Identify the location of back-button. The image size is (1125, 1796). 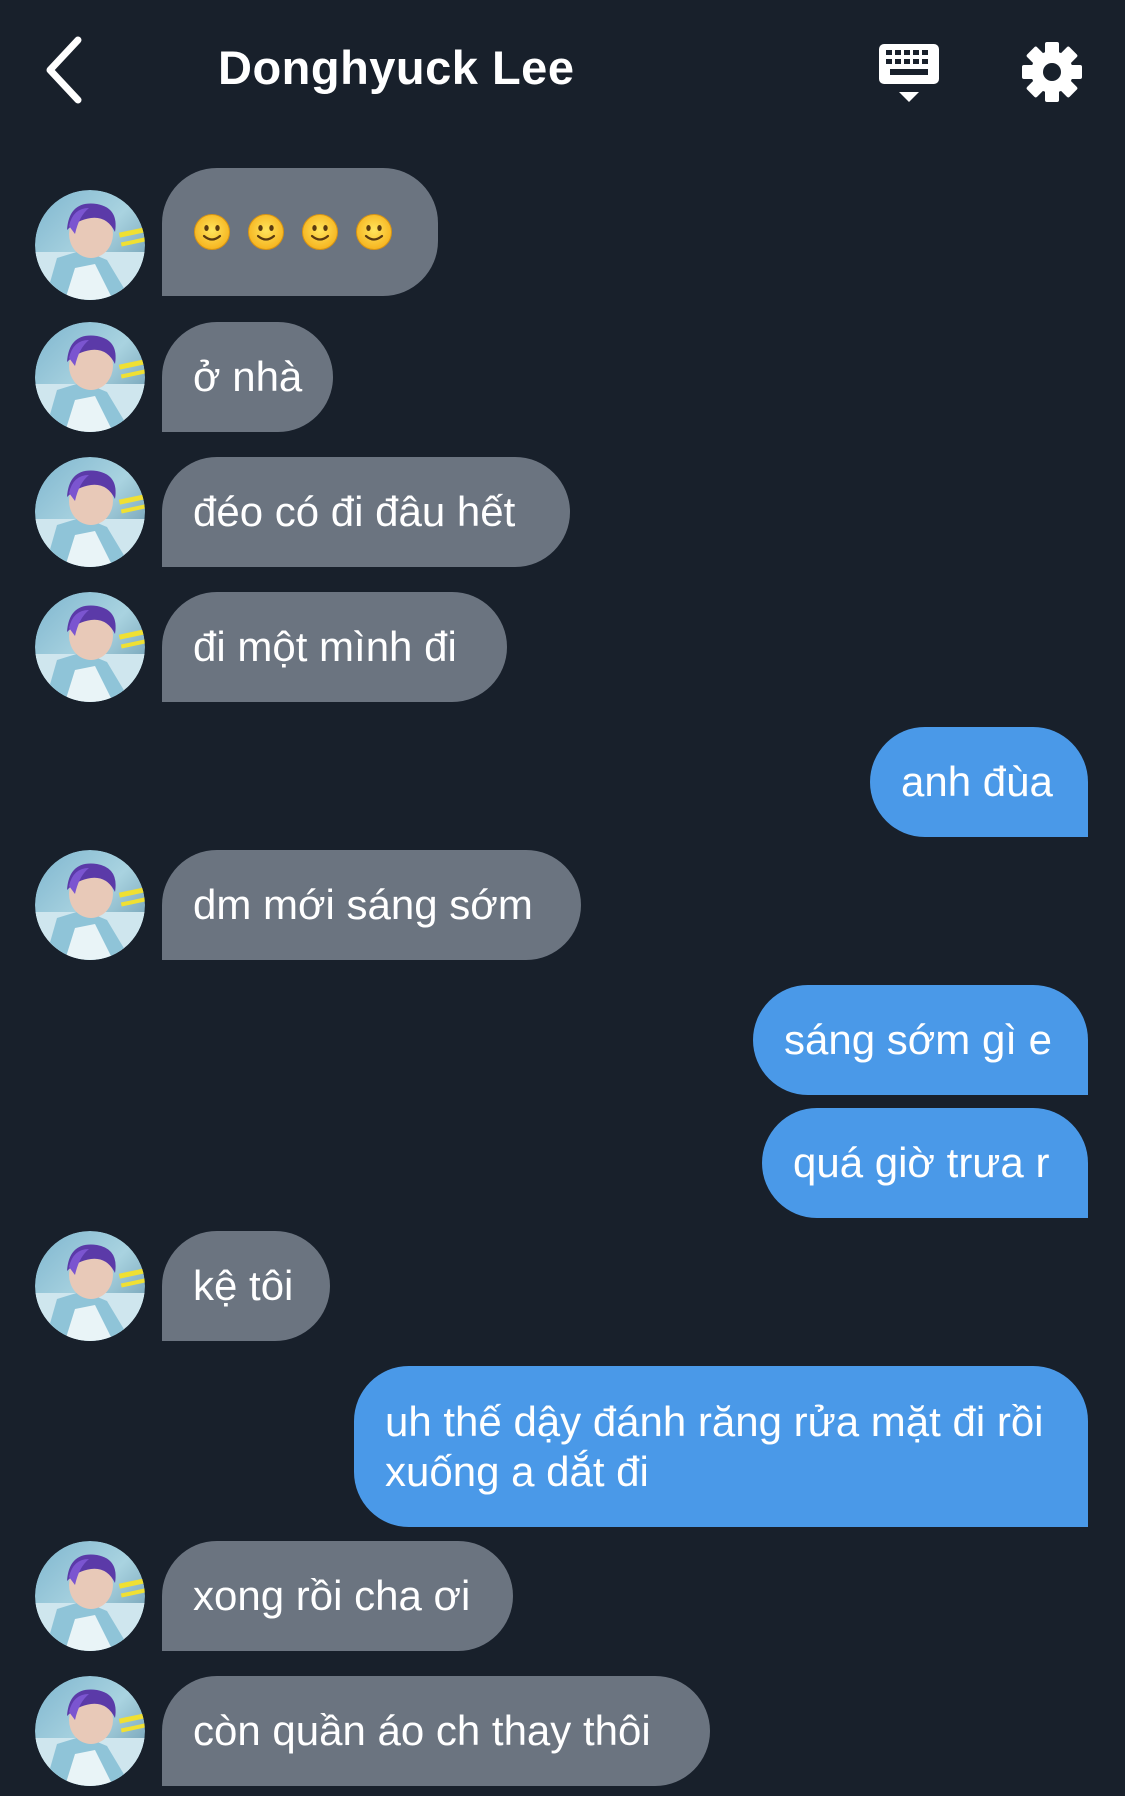
(68, 70).